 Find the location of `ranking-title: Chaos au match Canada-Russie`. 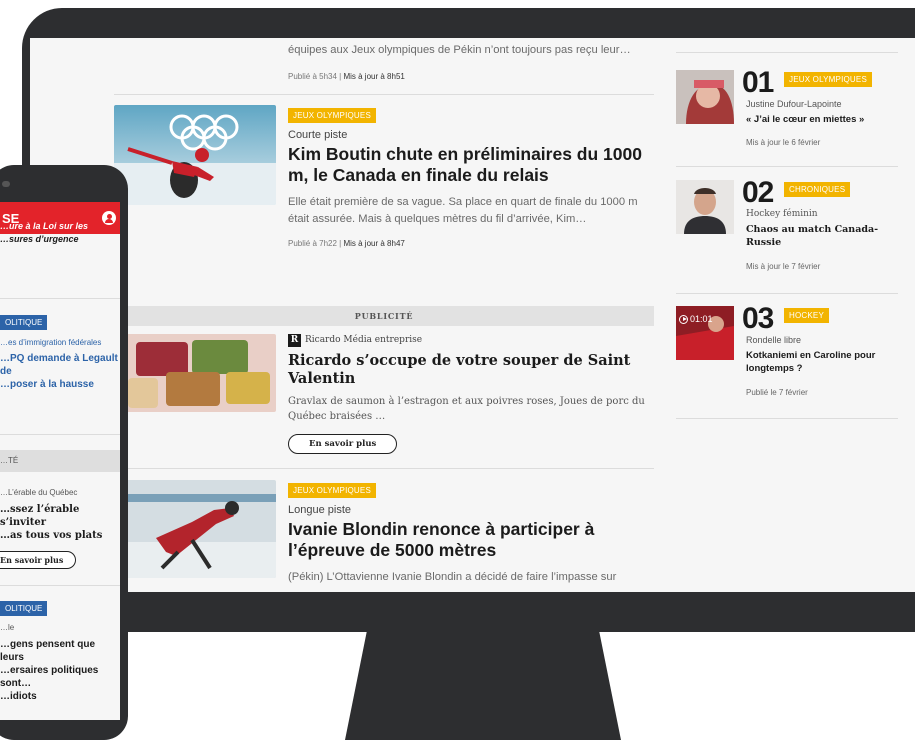

ranking-title: Chaos au match Canada-Russie is located at coordinates (821, 236).